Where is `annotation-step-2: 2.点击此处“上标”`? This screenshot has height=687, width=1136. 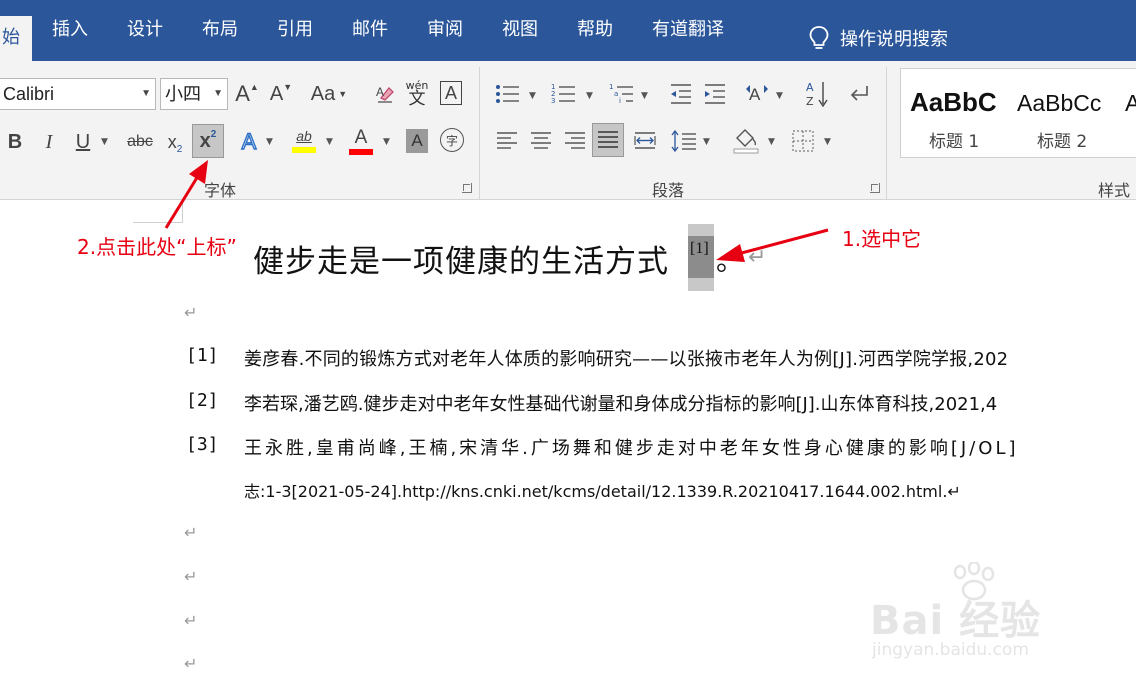 annotation-step-2: 2.点击此处“上标” is located at coordinates (157, 247).